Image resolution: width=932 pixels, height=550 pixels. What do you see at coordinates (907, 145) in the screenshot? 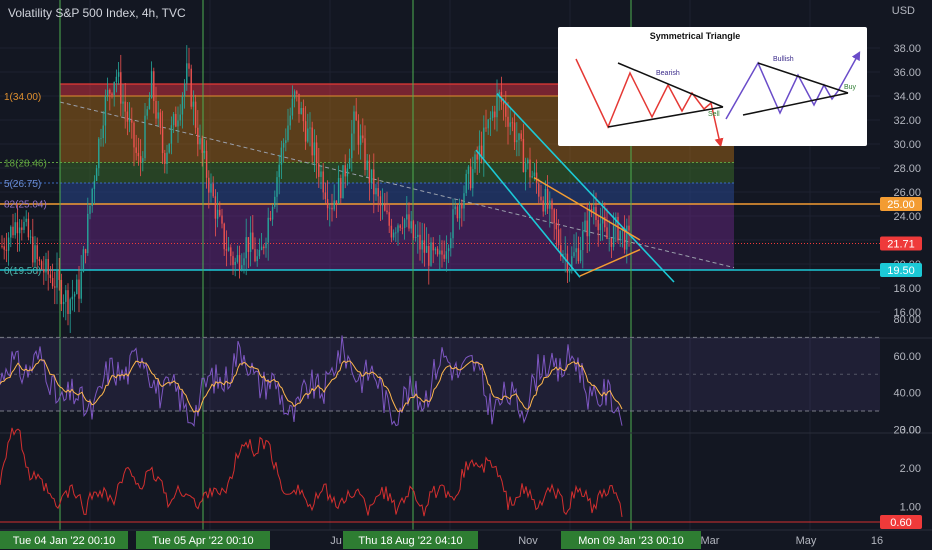
I see `price-tick: 30.00` at bounding box center [907, 145].